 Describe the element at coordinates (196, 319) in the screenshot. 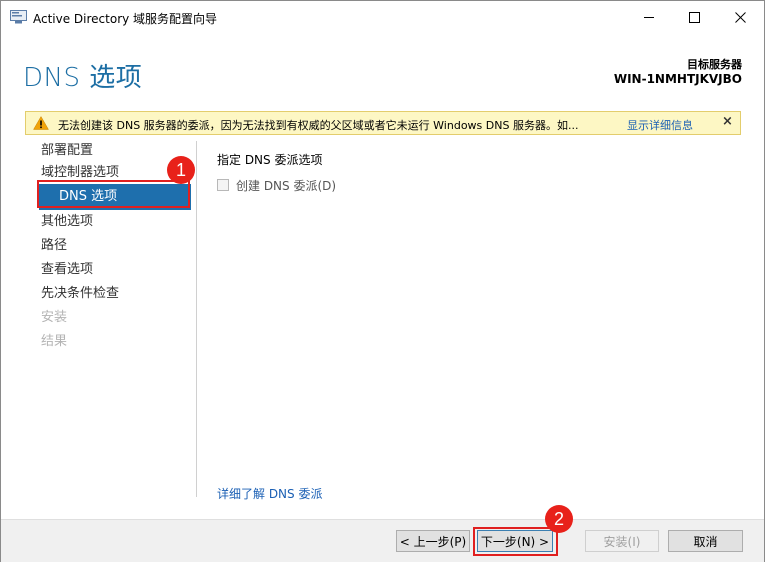

I see `nav-divider` at that location.